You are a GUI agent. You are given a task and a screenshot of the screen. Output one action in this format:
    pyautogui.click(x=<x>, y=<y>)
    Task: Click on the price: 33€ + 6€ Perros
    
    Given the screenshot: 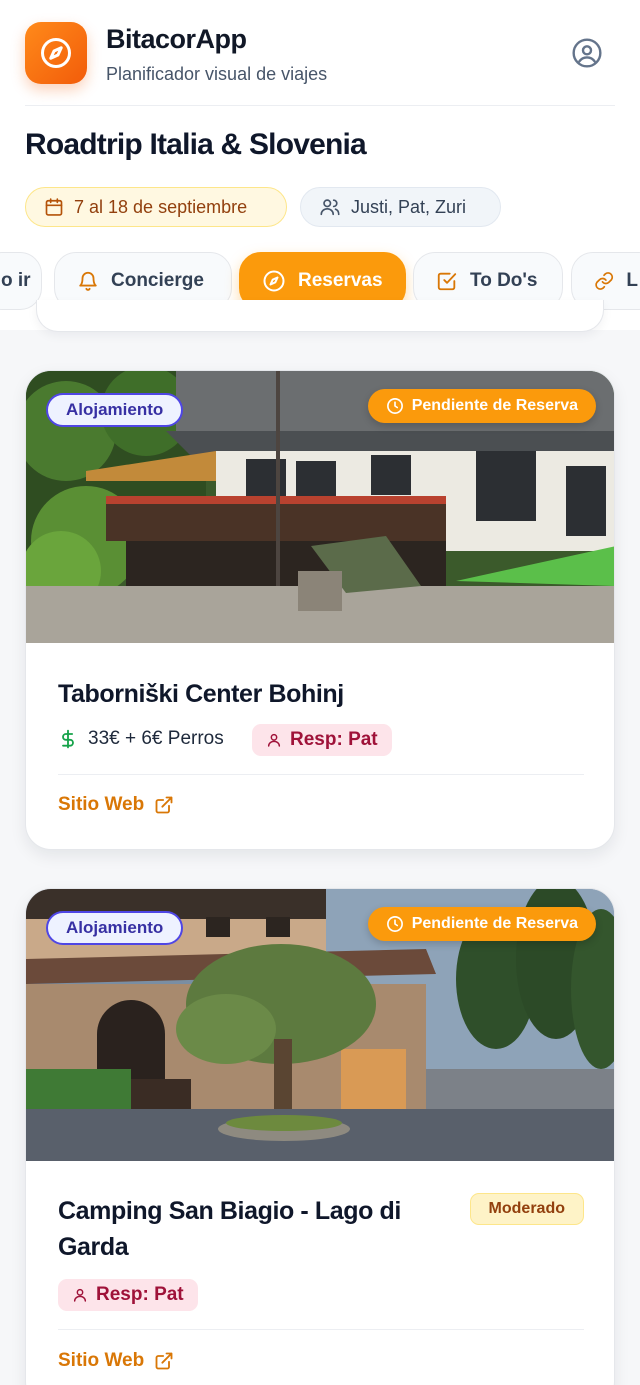 What is the action you would take?
    pyautogui.click(x=141, y=739)
    